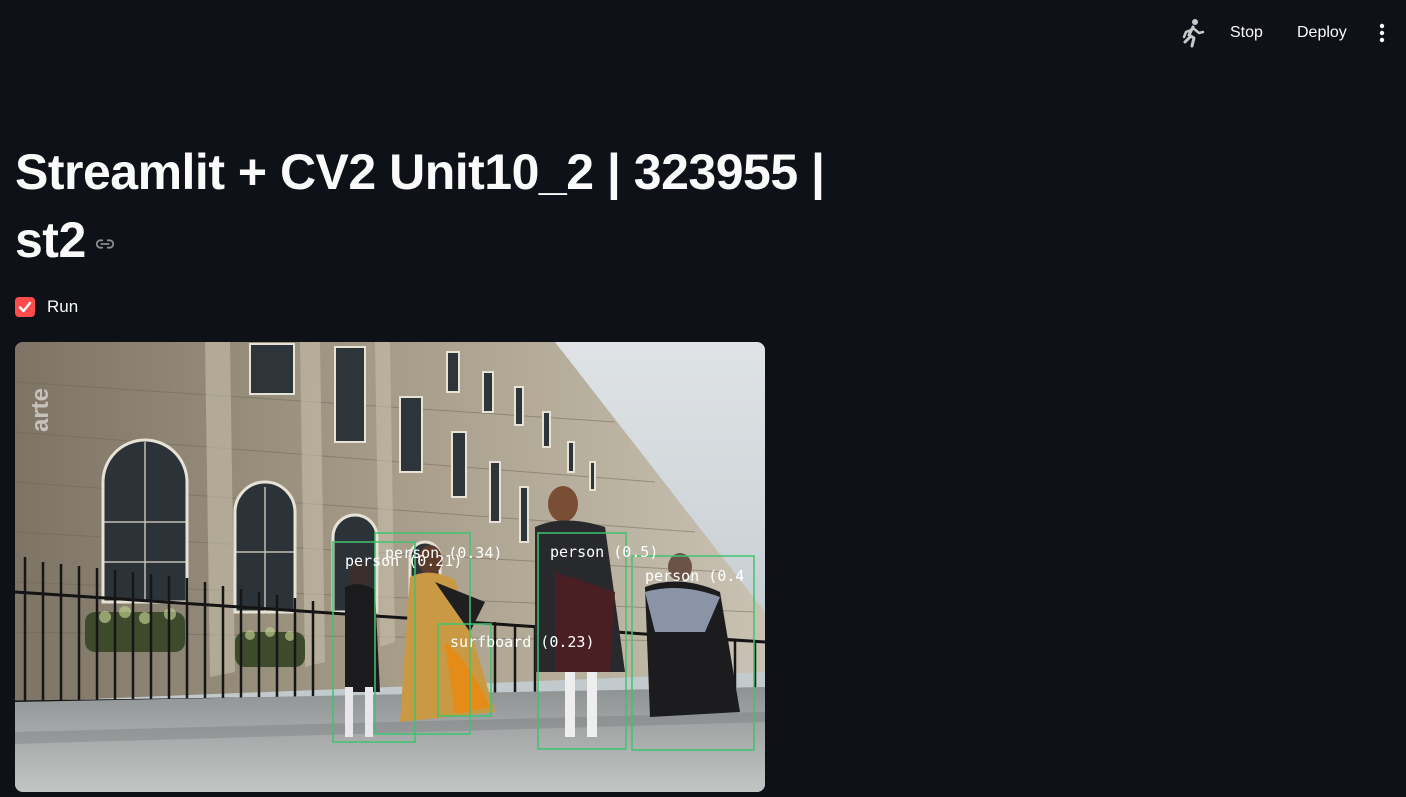  What do you see at coordinates (105, 244) in the screenshot?
I see `link-icon` at bounding box center [105, 244].